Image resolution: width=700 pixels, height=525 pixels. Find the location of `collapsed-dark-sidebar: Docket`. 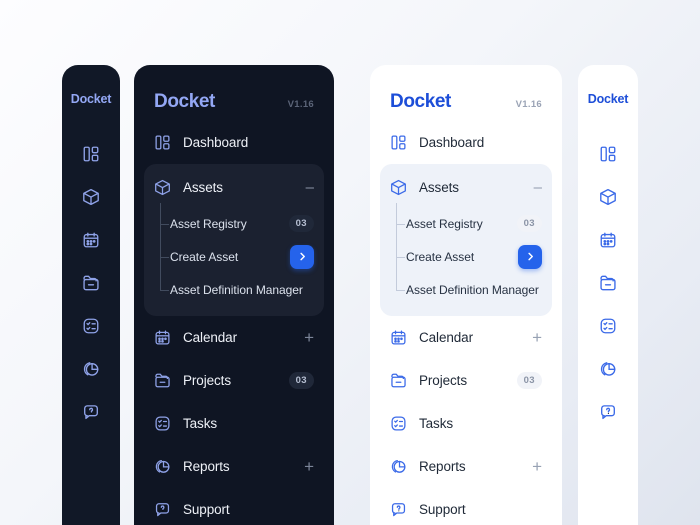

collapsed-dark-sidebar: Docket is located at coordinates (91, 295).